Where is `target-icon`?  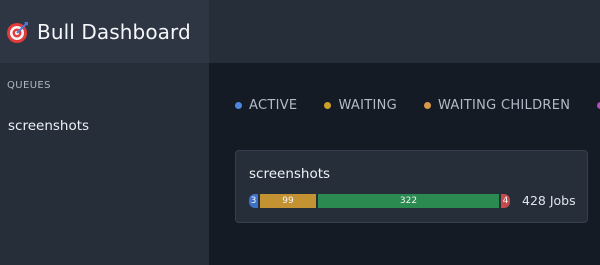 target-icon is located at coordinates (18, 32).